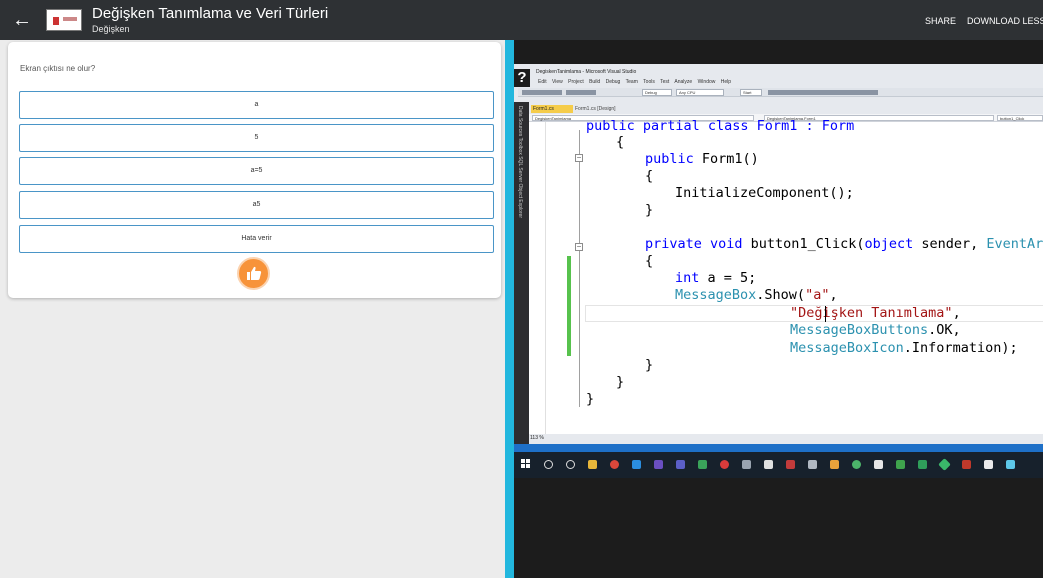 The image size is (1043, 578). What do you see at coordinates (778, 465) in the screenshot?
I see `windows-taskbar` at bounding box center [778, 465].